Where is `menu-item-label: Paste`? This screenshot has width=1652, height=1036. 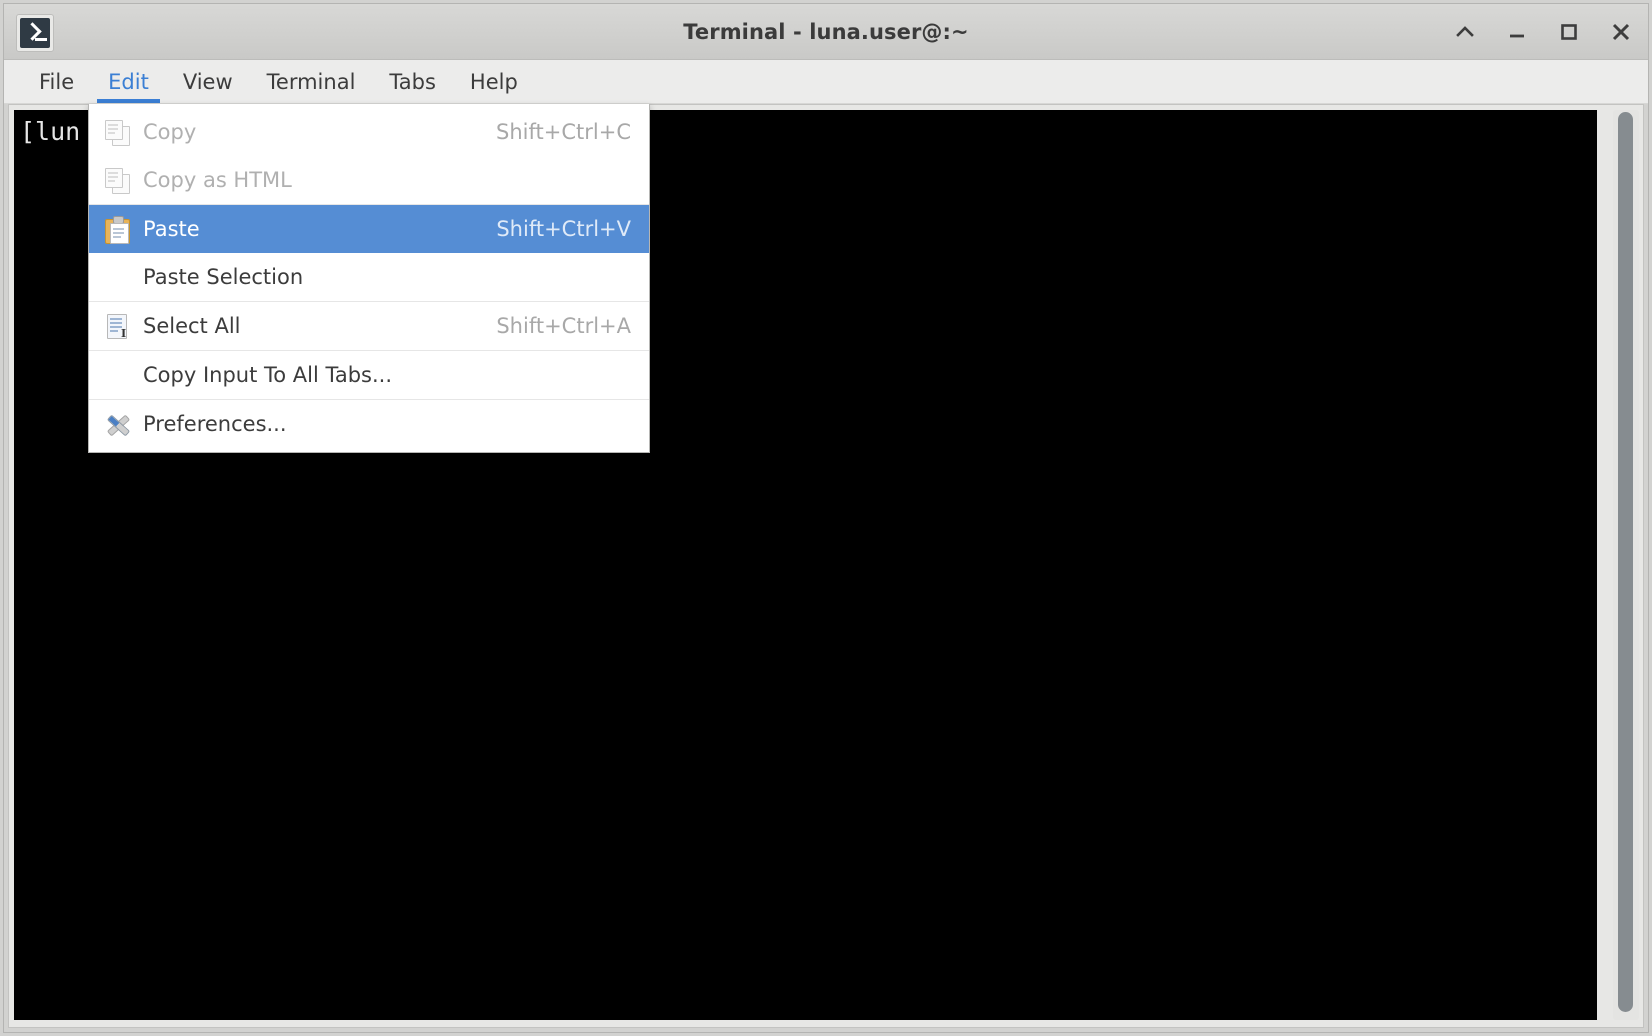
menu-item-label: Paste is located at coordinates (171, 229).